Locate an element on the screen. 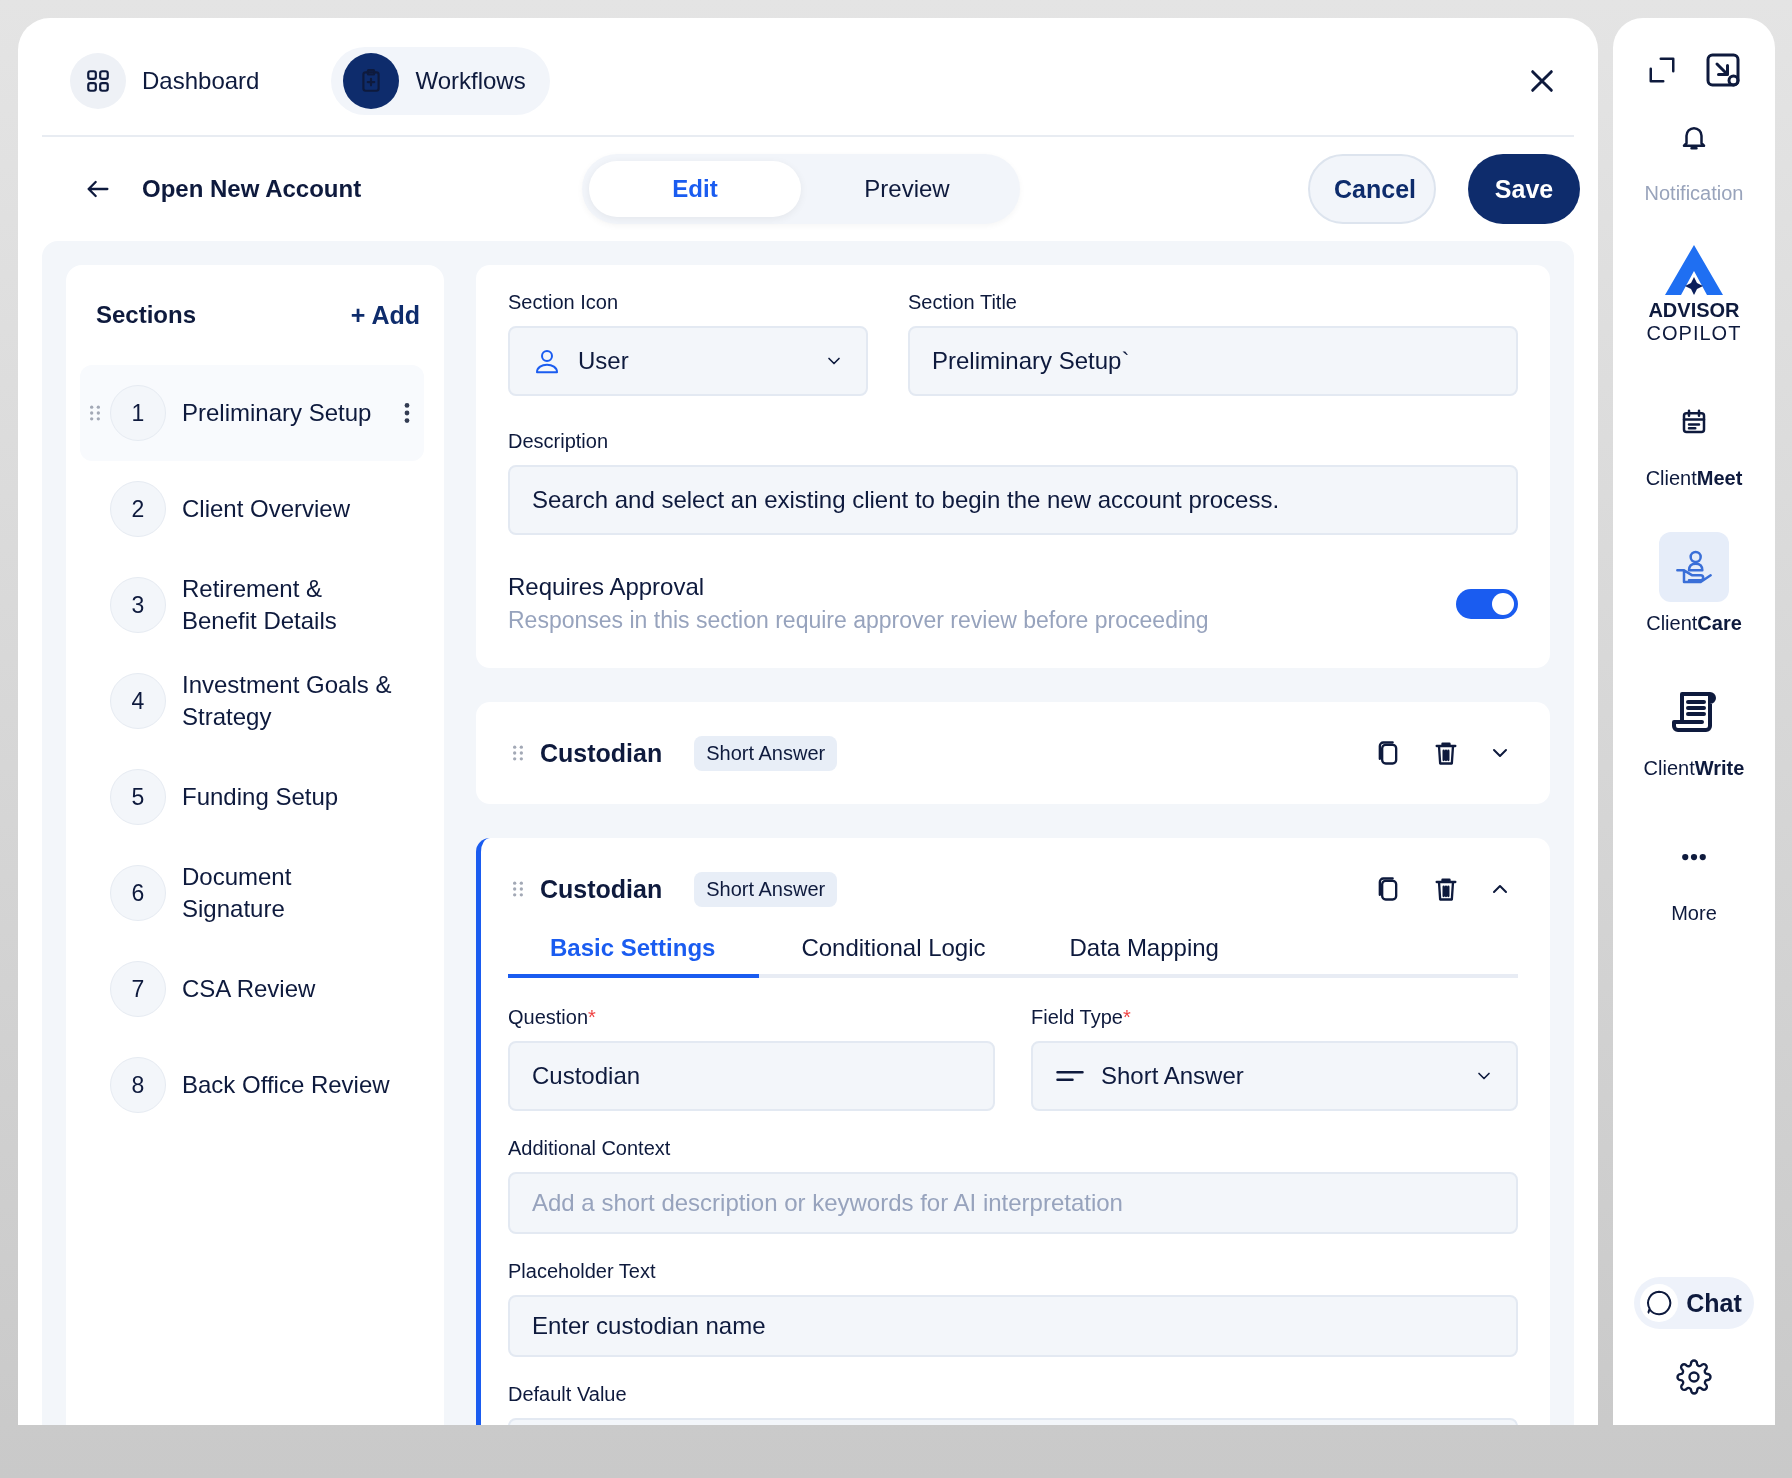  field-type-dropdown: Short Answer is located at coordinates (1274, 1076).